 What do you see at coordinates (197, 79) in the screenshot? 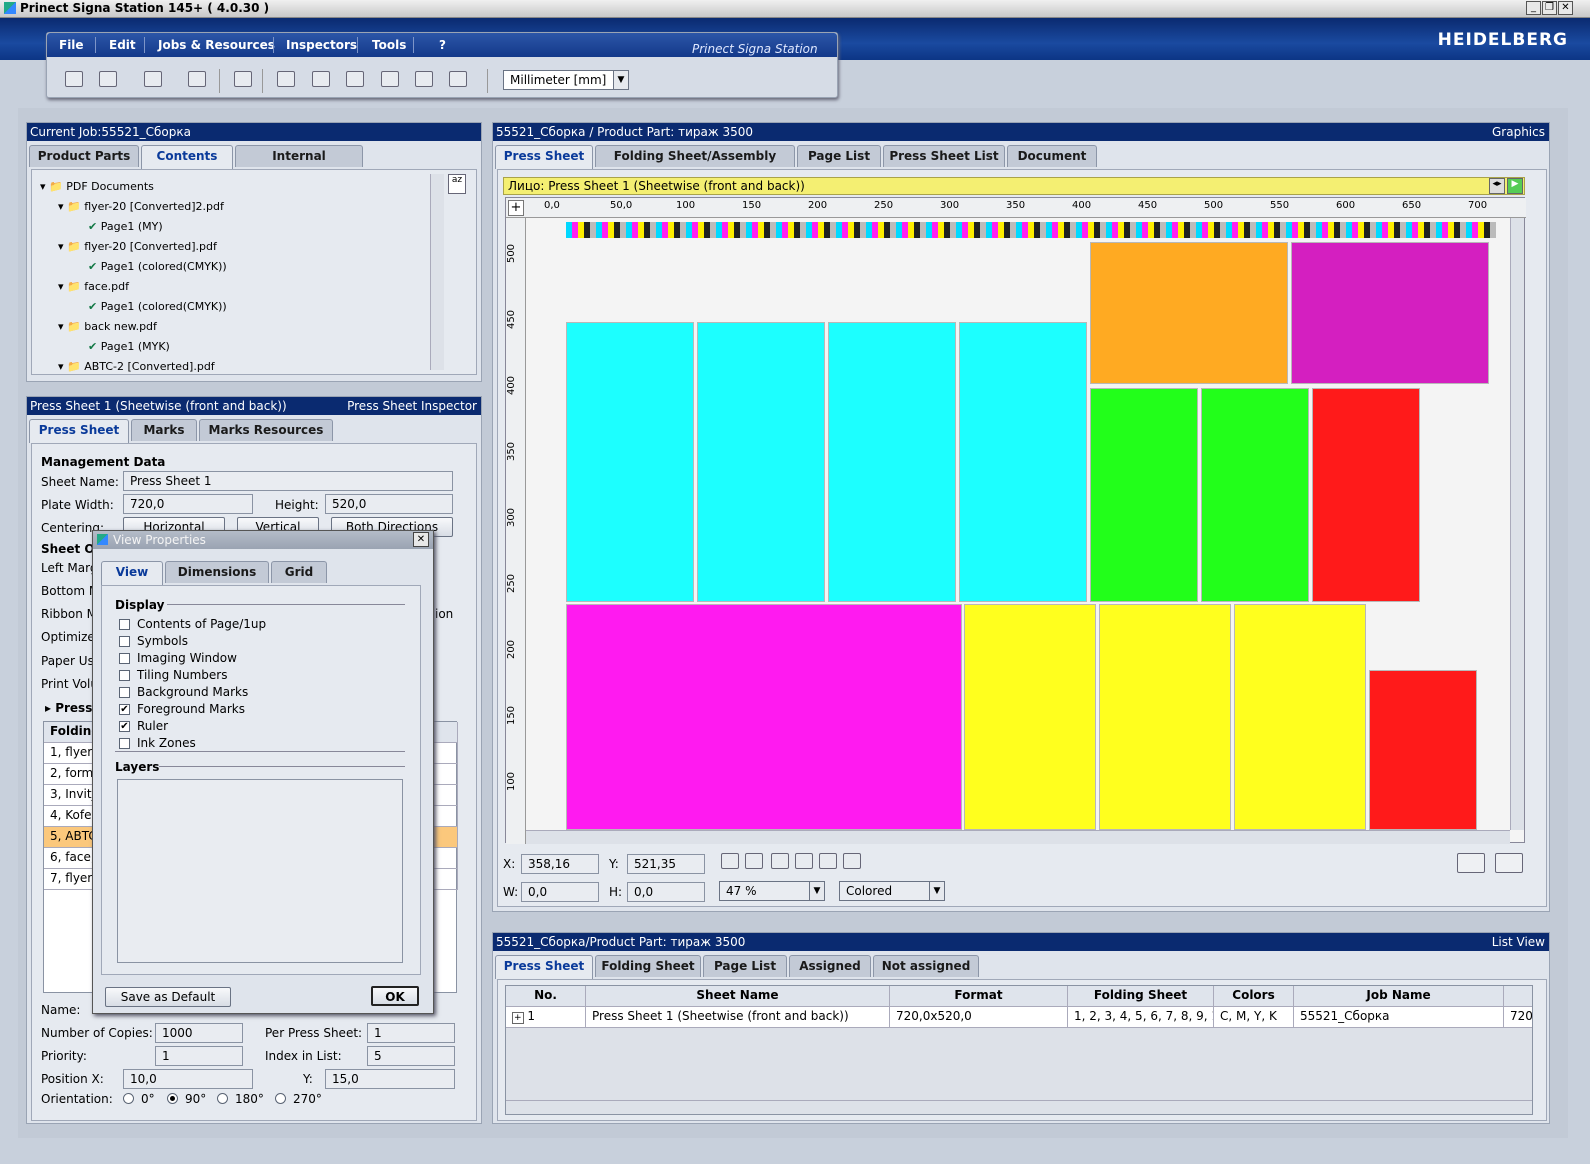
I see `print-icon` at bounding box center [197, 79].